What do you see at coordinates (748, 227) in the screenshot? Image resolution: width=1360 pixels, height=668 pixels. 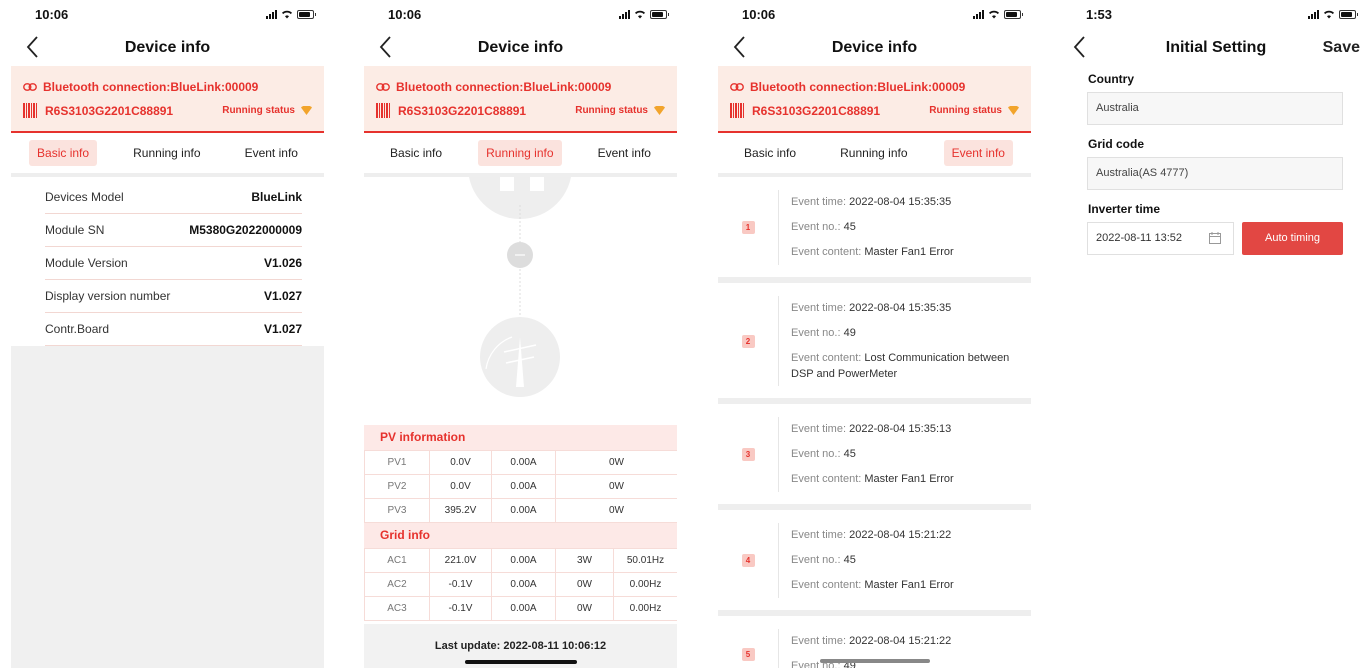 I see `event-index-badge: 1` at bounding box center [748, 227].